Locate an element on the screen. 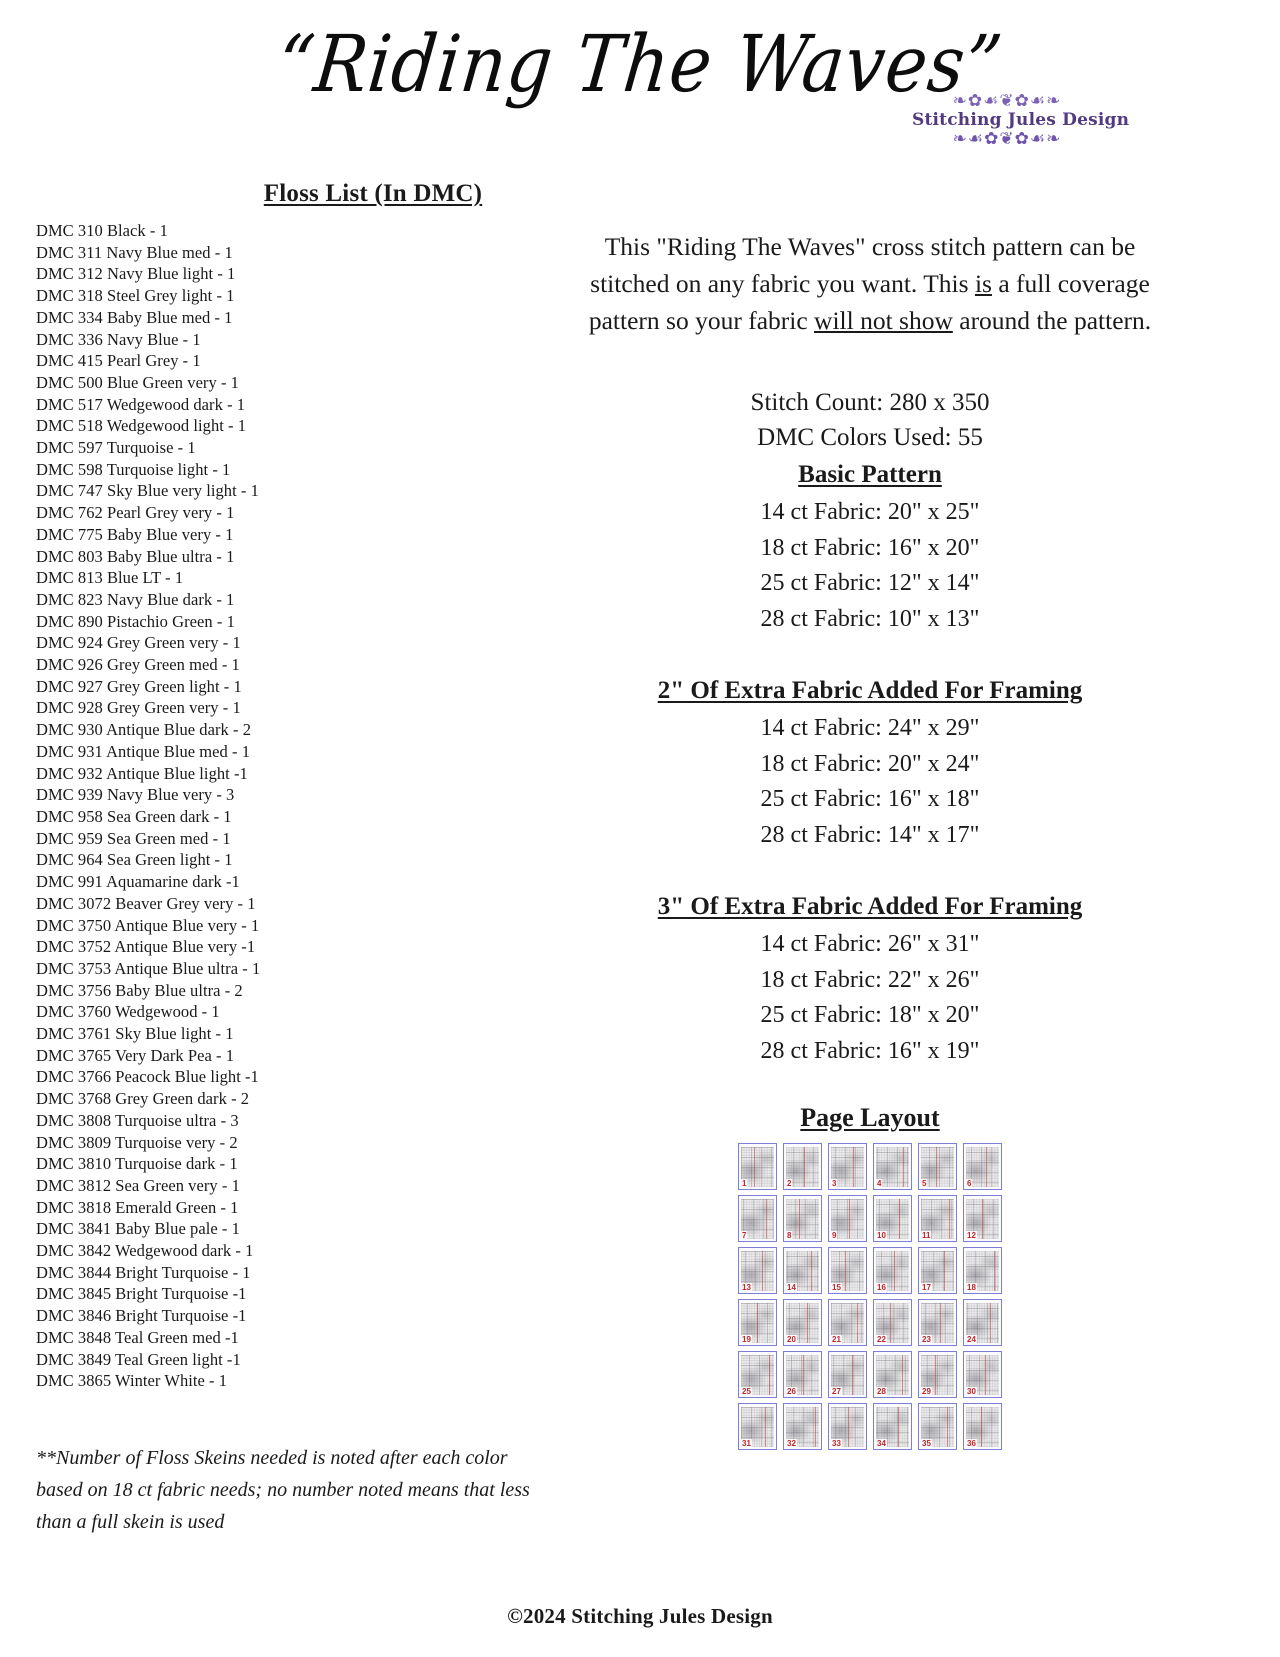 The image size is (1280, 1657). flourish-ornament-bottom-icon: ❧☙✿❦✿☙❧ is located at coordinates (1007, 139).